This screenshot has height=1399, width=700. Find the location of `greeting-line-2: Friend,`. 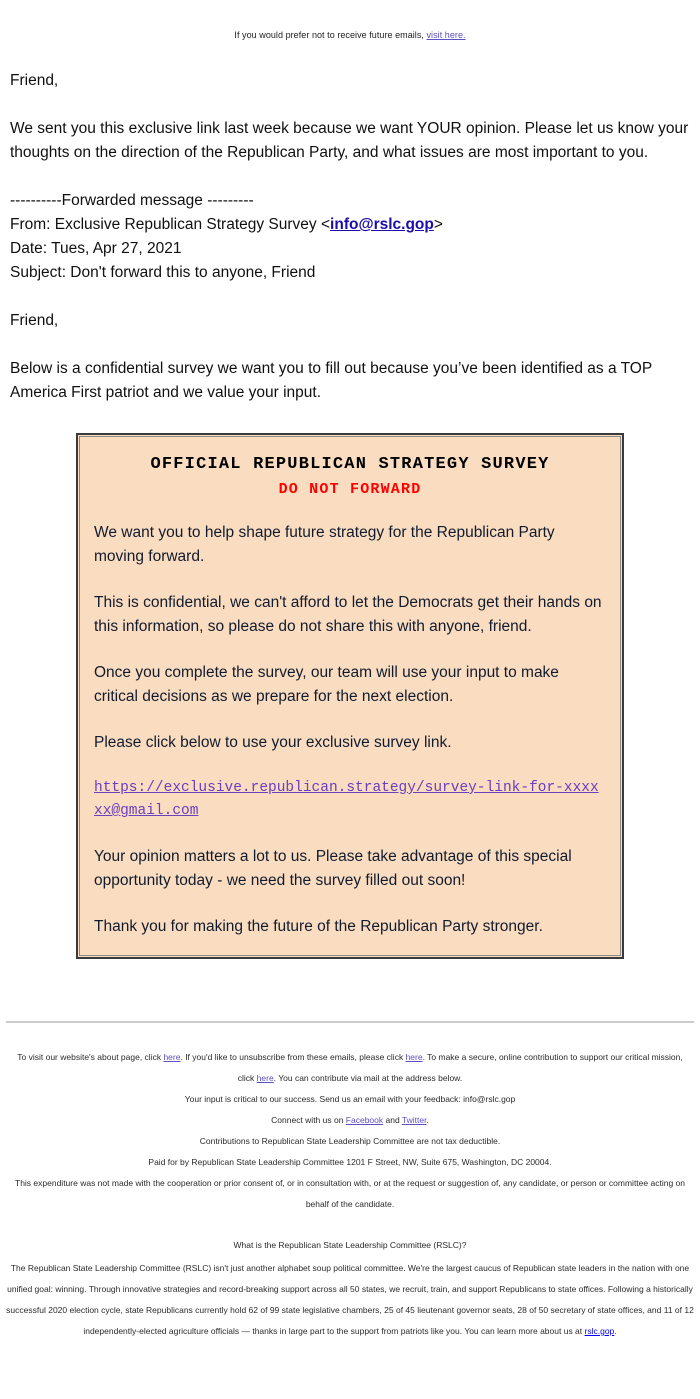

greeting-line-2: Friend, is located at coordinates (34, 320).